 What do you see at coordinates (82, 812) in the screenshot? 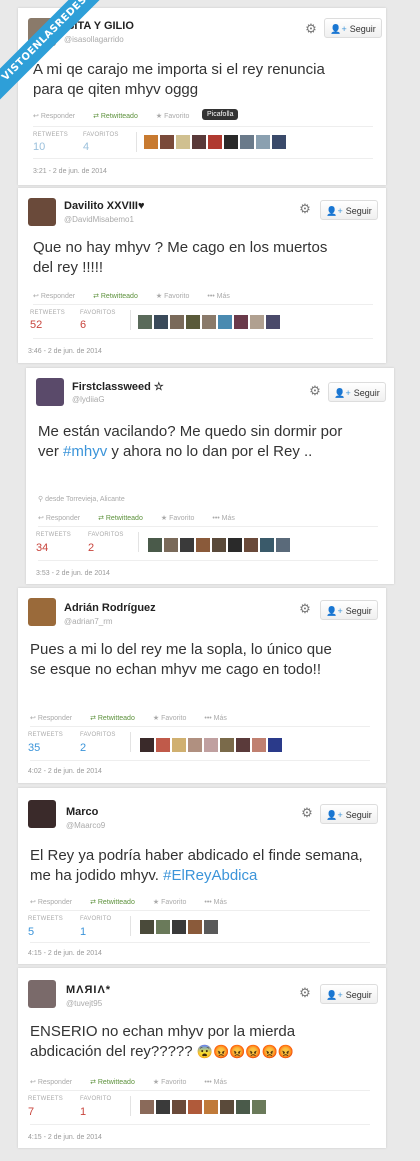
I see `tweet-author-name: Marco` at bounding box center [82, 812].